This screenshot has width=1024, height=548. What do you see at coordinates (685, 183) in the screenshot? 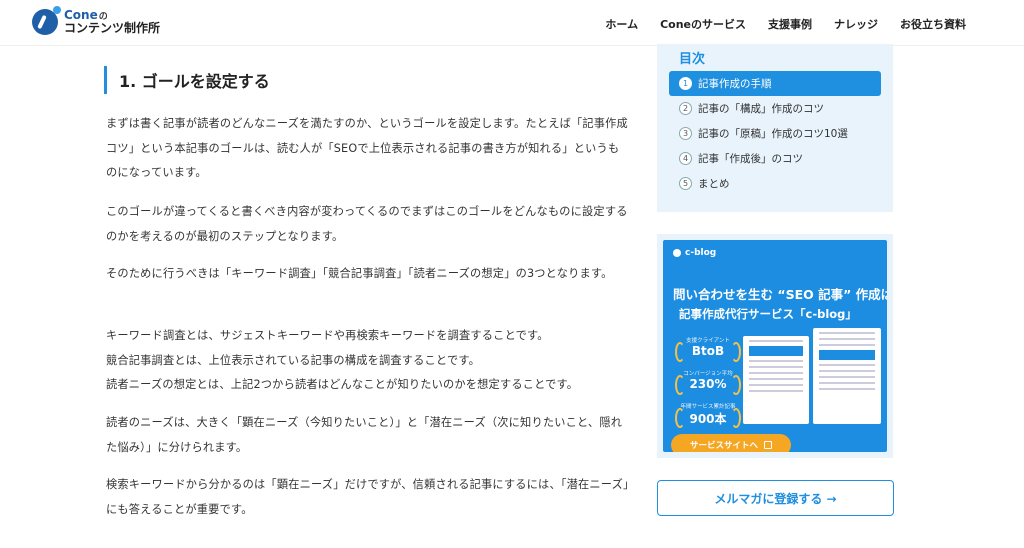
I see `toc-number-badge: 5` at bounding box center [685, 183].